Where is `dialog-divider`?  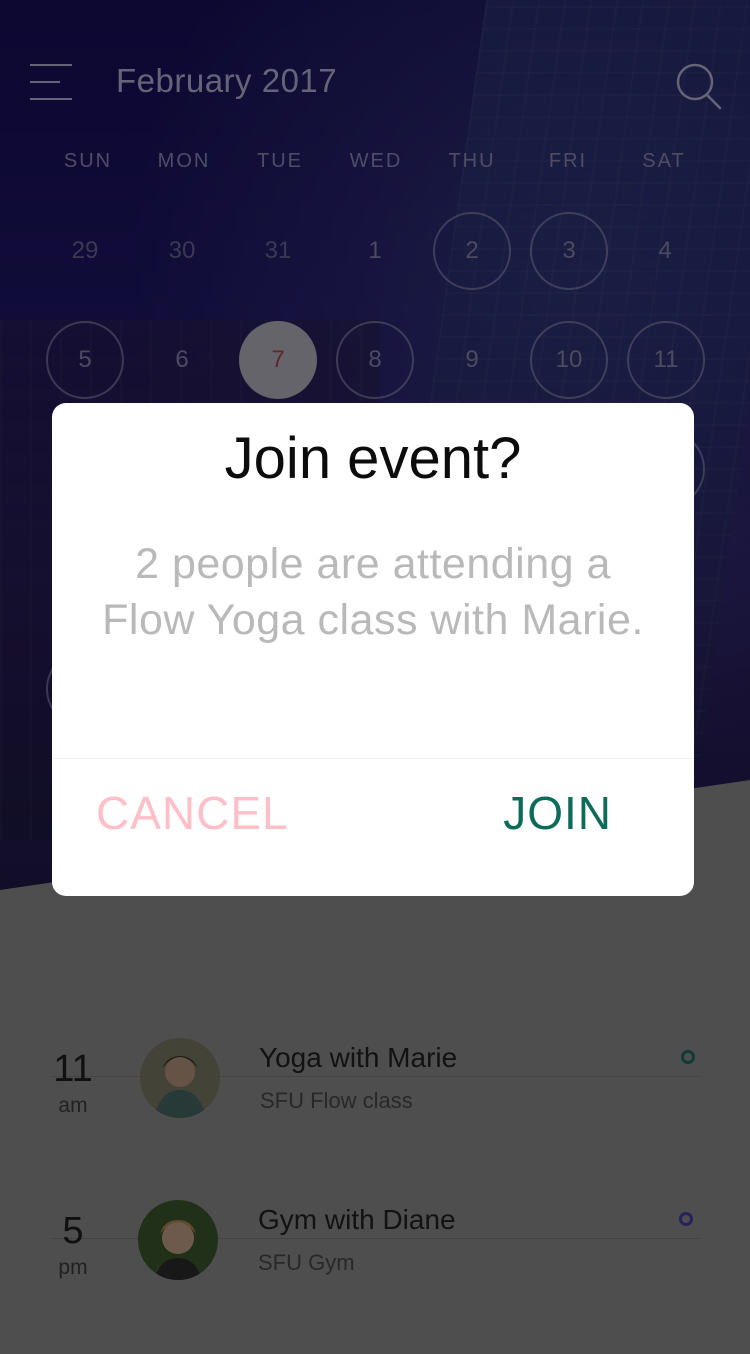 dialog-divider is located at coordinates (373, 758).